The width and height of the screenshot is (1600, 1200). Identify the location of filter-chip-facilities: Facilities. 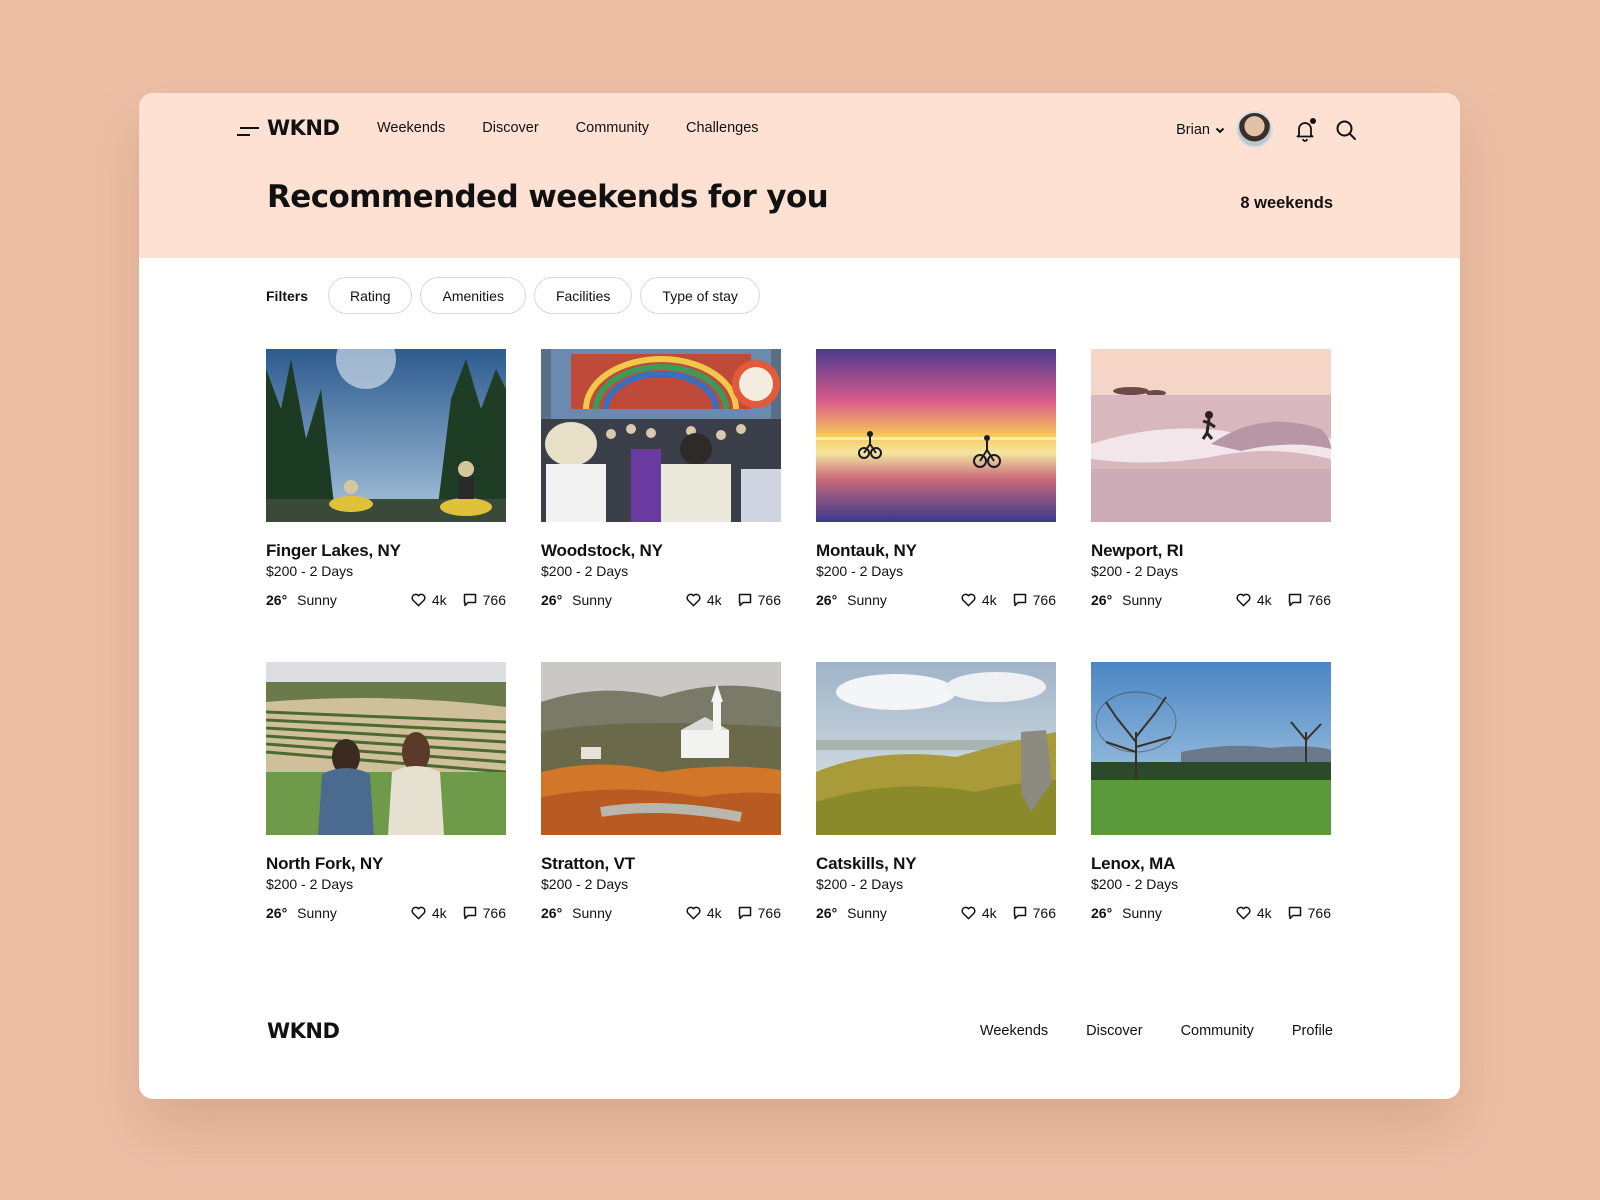
(583, 295).